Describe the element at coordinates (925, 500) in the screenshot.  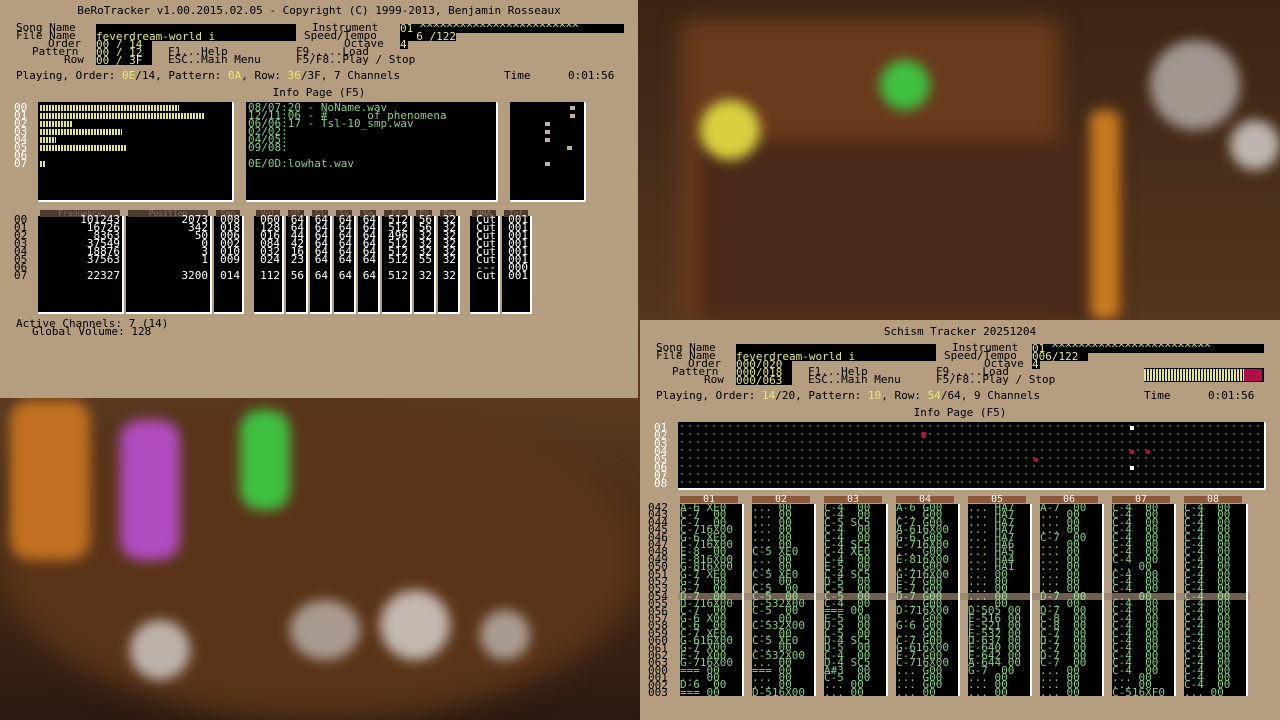
I see `track-header: 04` at that location.